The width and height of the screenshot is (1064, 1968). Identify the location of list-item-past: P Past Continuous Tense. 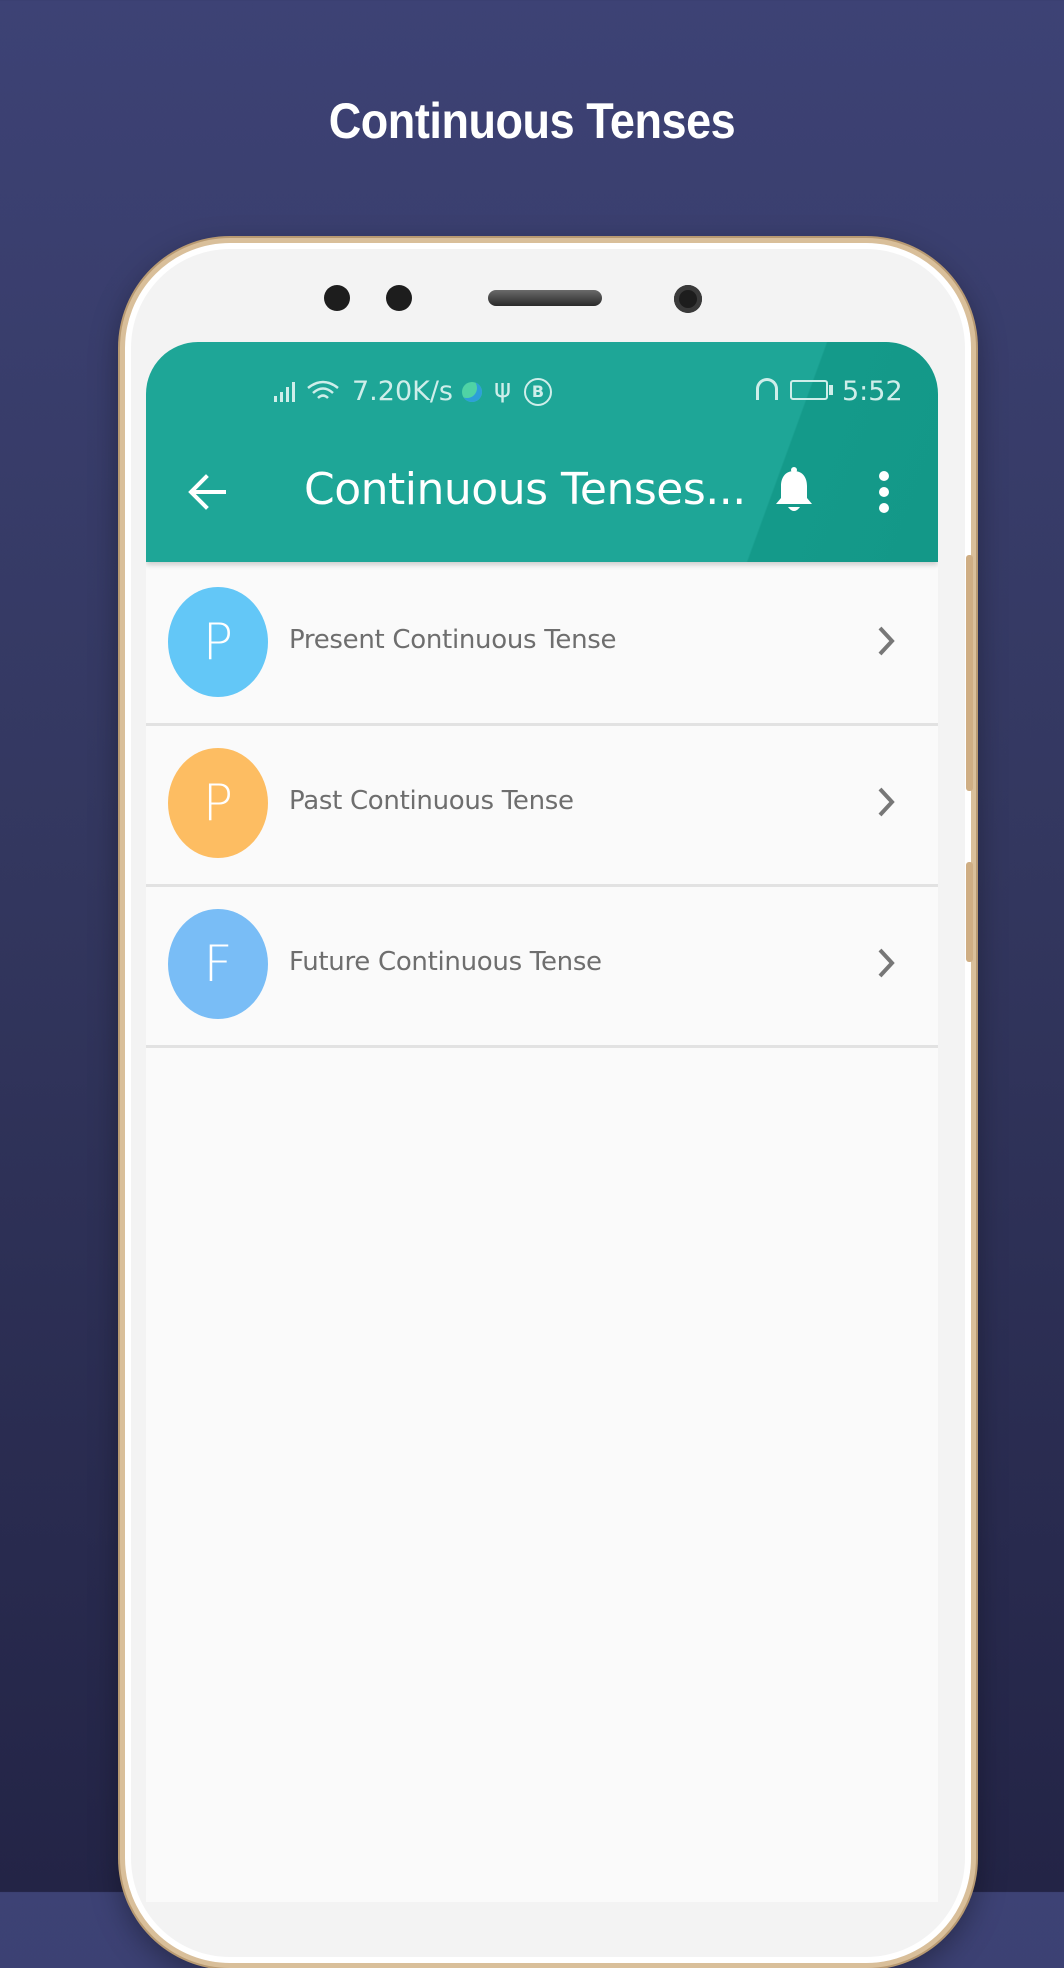
(542, 805).